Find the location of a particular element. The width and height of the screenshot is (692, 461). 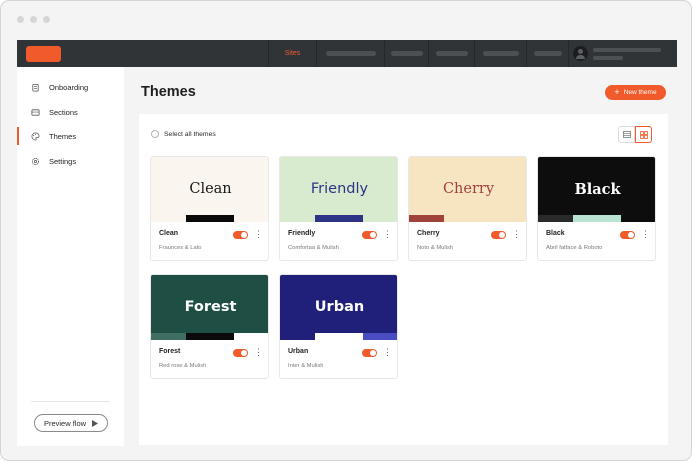

theme-preview: Urban is located at coordinates (338, 307).